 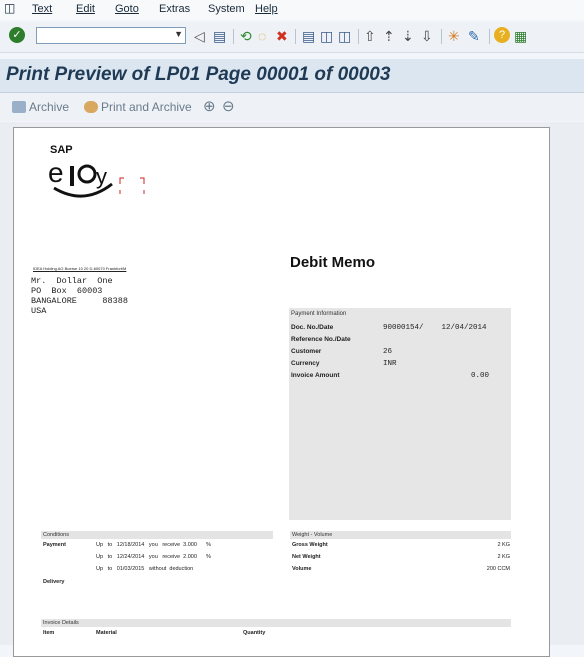 What do you see at coordinates (401, 569) in the screenshot?
I see `weight-row: Volume 200 CCM` at bounding box center [401, 569].